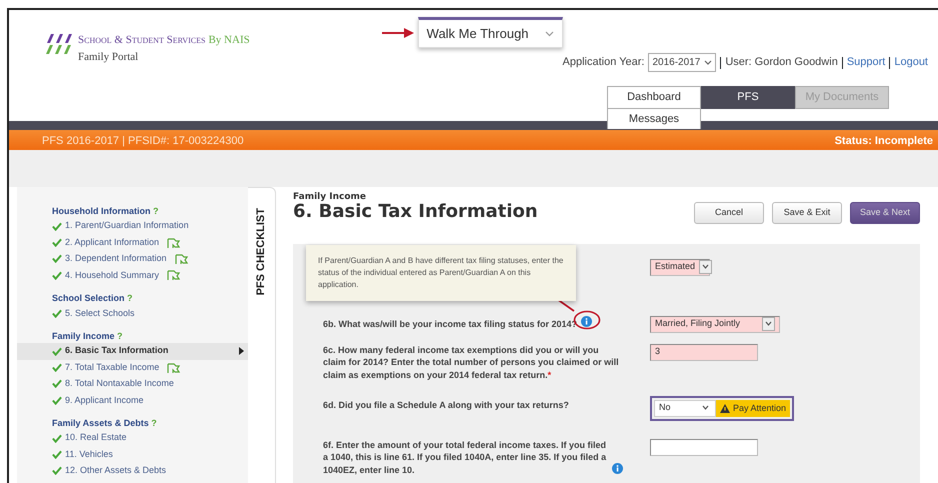 The image size is (938, 483). Describe the element at coordinates (654, 97) in the screenshot. I see `nav-tab: Dashboard` at that location.